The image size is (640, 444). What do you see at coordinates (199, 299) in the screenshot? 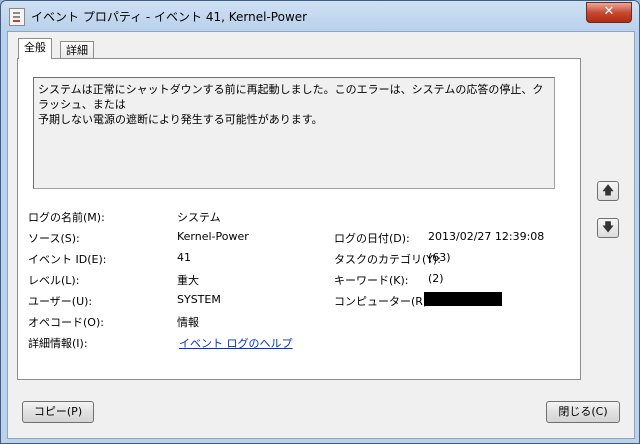
I see `user-value: SYSTEM` at bounding box center [199, 299].